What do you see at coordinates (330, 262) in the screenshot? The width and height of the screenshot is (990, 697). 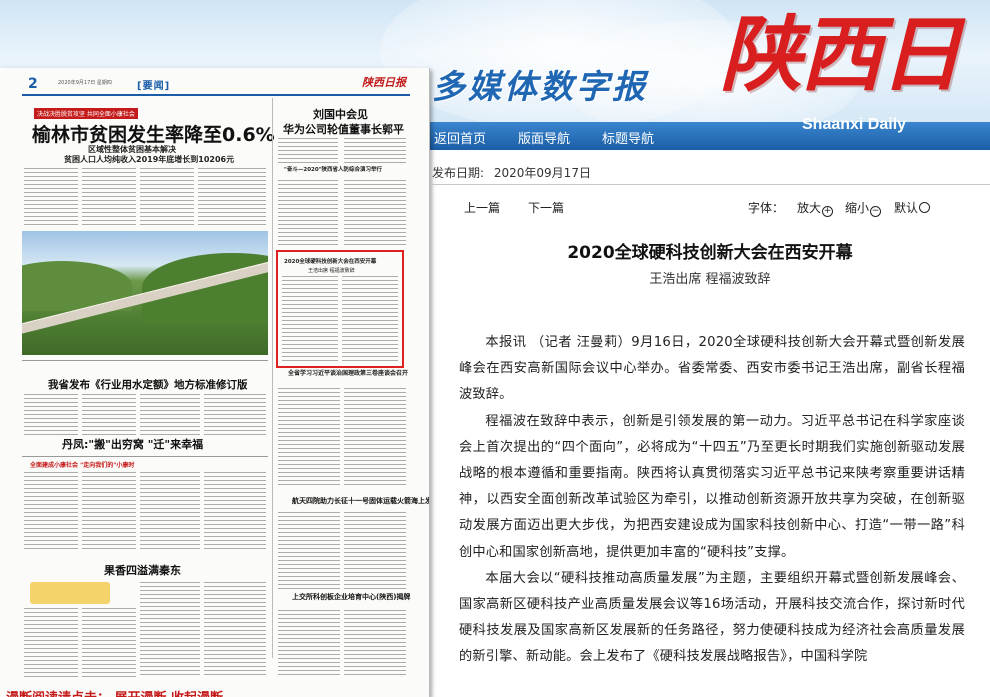 I see `highlight-title: 2020全球硬科技创新大会在西安开幕` at bounding box center [330, 262].